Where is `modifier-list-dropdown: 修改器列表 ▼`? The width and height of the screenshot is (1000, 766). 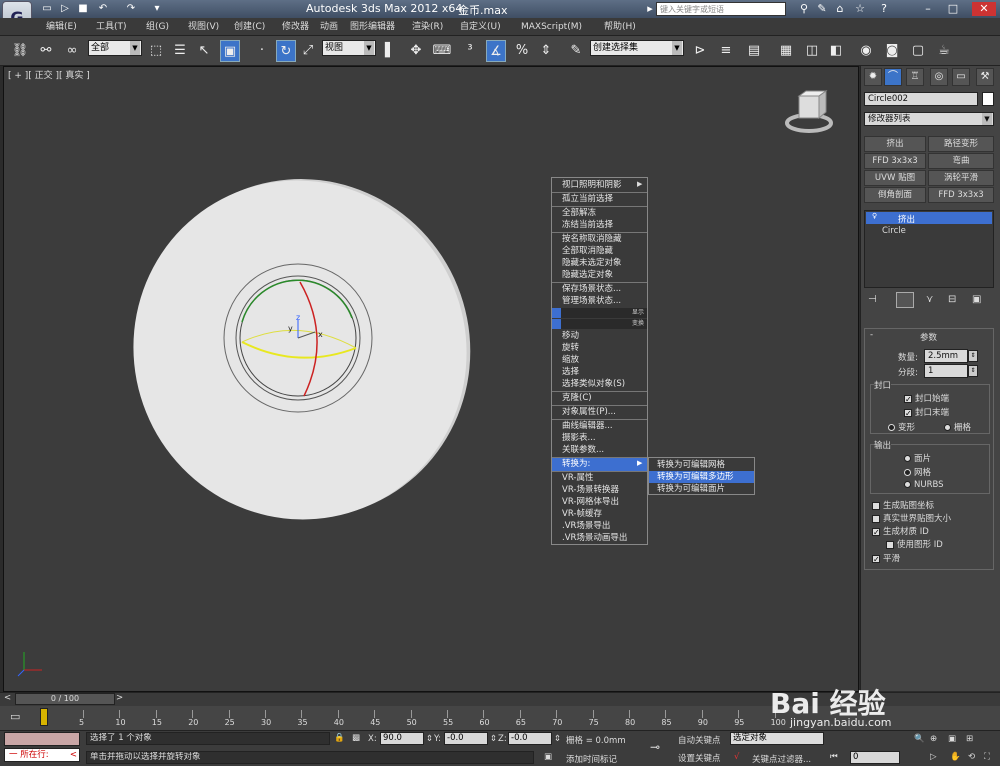
modifier-list-dropdown: 修改器列表 ▼ is located at coordinates (929, 119).